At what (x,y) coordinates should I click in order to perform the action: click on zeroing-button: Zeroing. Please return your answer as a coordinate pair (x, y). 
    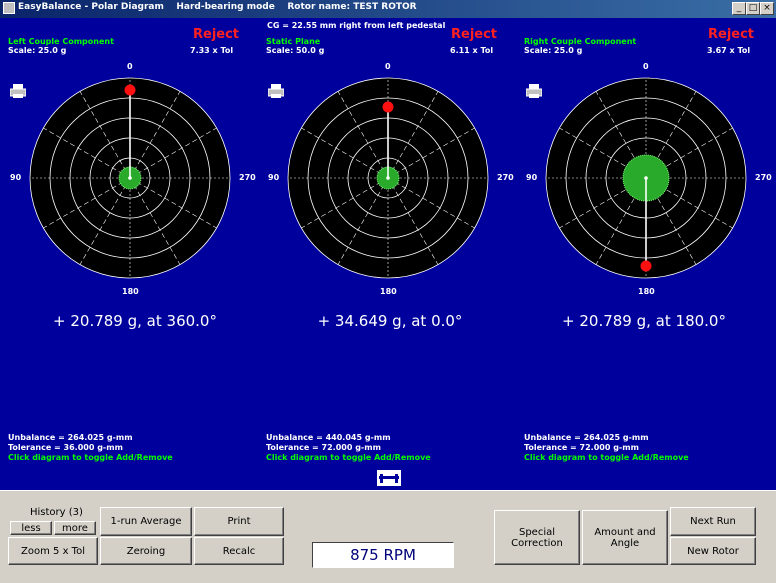
    Looking at the image, I should click on (146, 551).